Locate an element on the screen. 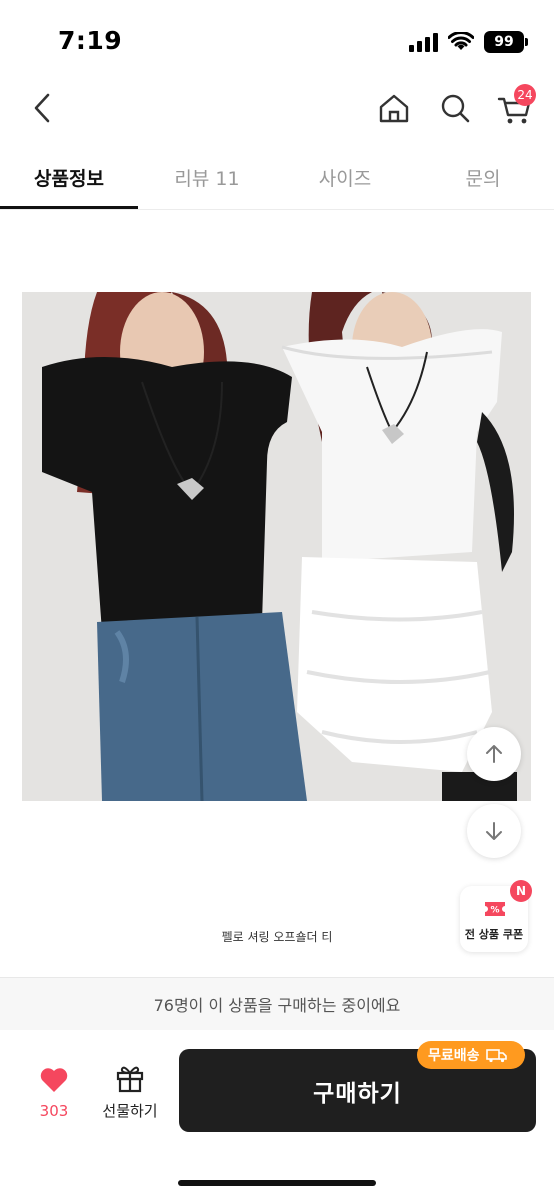 The height and width of the screenshot is (1200, 554). search-icon is located at coordinates (455, 108).